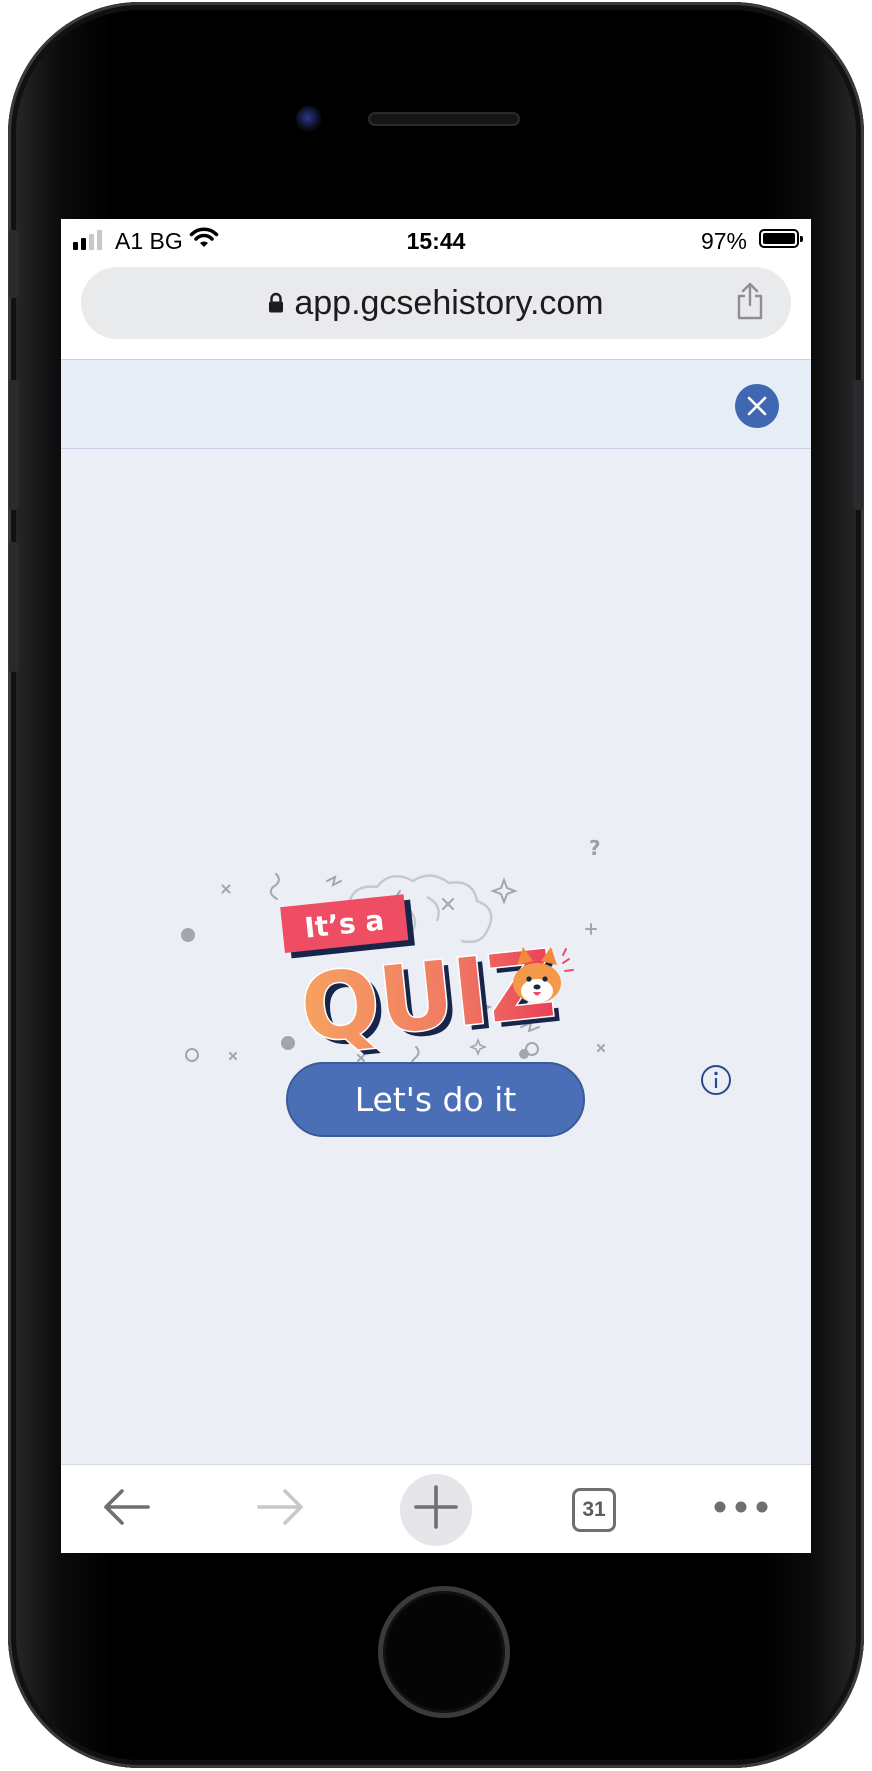 The width and height of the screenshot is (872, 1771). I want to click on tabs-button: 31, so click(594, 1509).